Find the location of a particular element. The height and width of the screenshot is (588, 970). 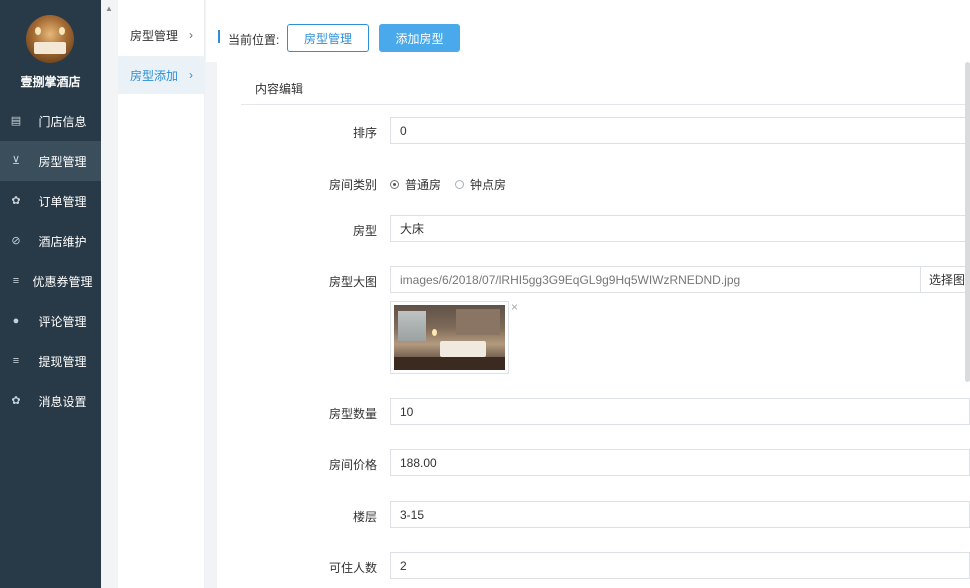

subnav-item-room-management: 房型管理 › is located at coordinates (161, 35).